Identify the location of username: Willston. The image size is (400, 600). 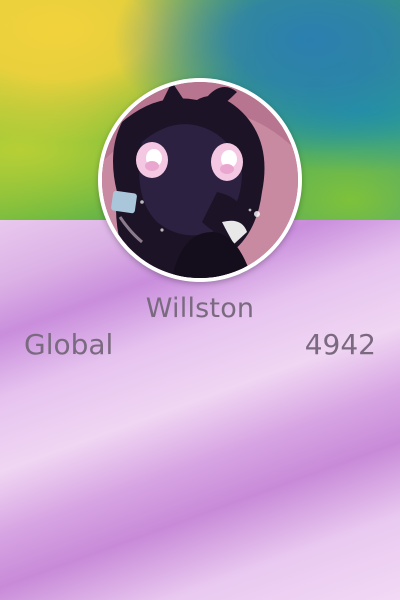
(200, 308).